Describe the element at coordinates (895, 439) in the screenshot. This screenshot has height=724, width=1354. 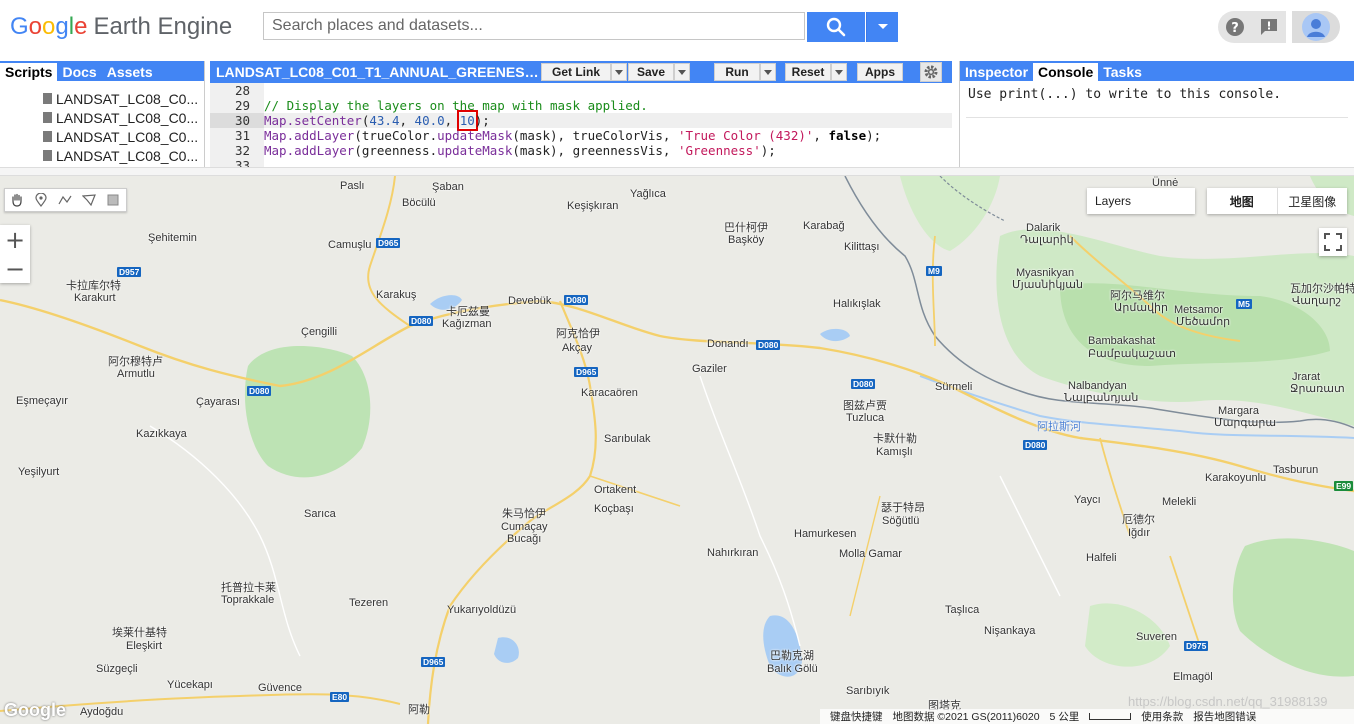
I see `place-label: 卡默什勒` at that location.